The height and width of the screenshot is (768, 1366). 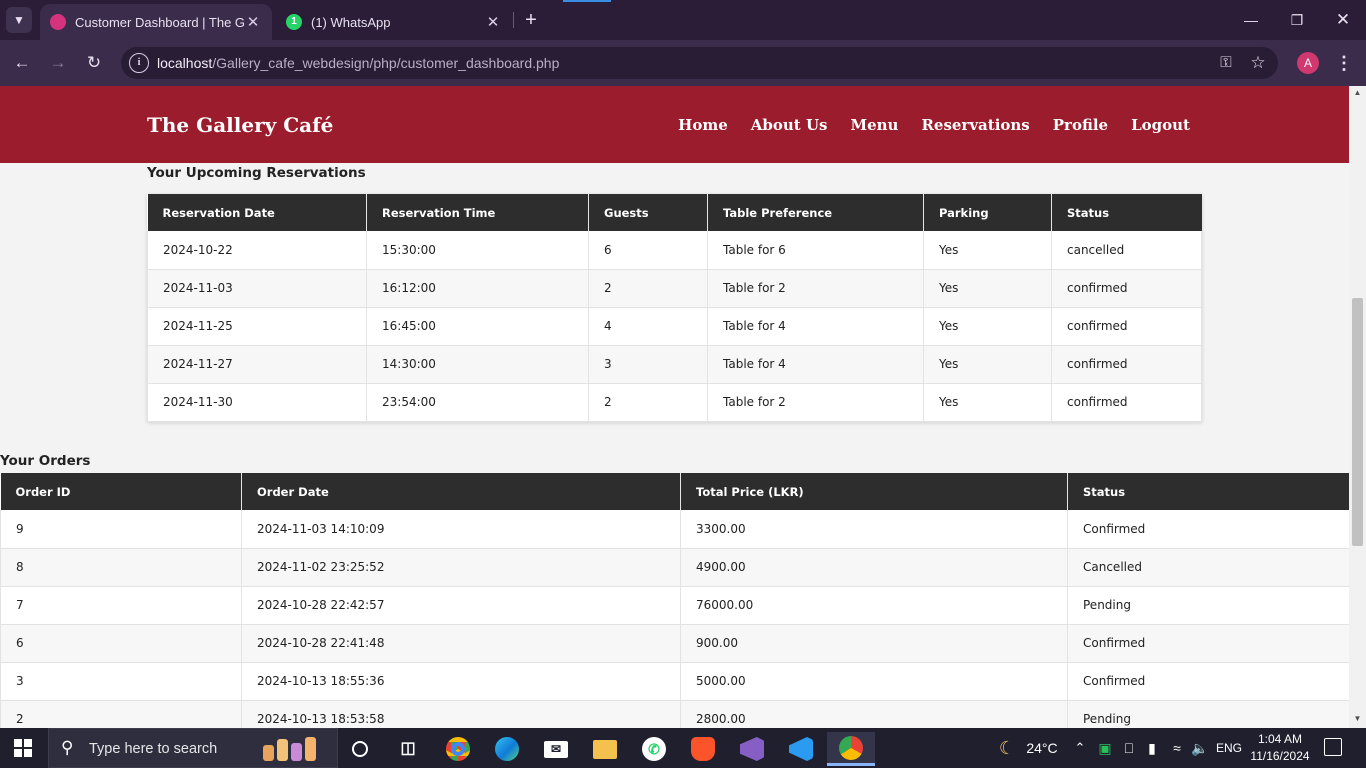 I want to click on scroll-down-icon: ▼, so click(x=1357, y=719).